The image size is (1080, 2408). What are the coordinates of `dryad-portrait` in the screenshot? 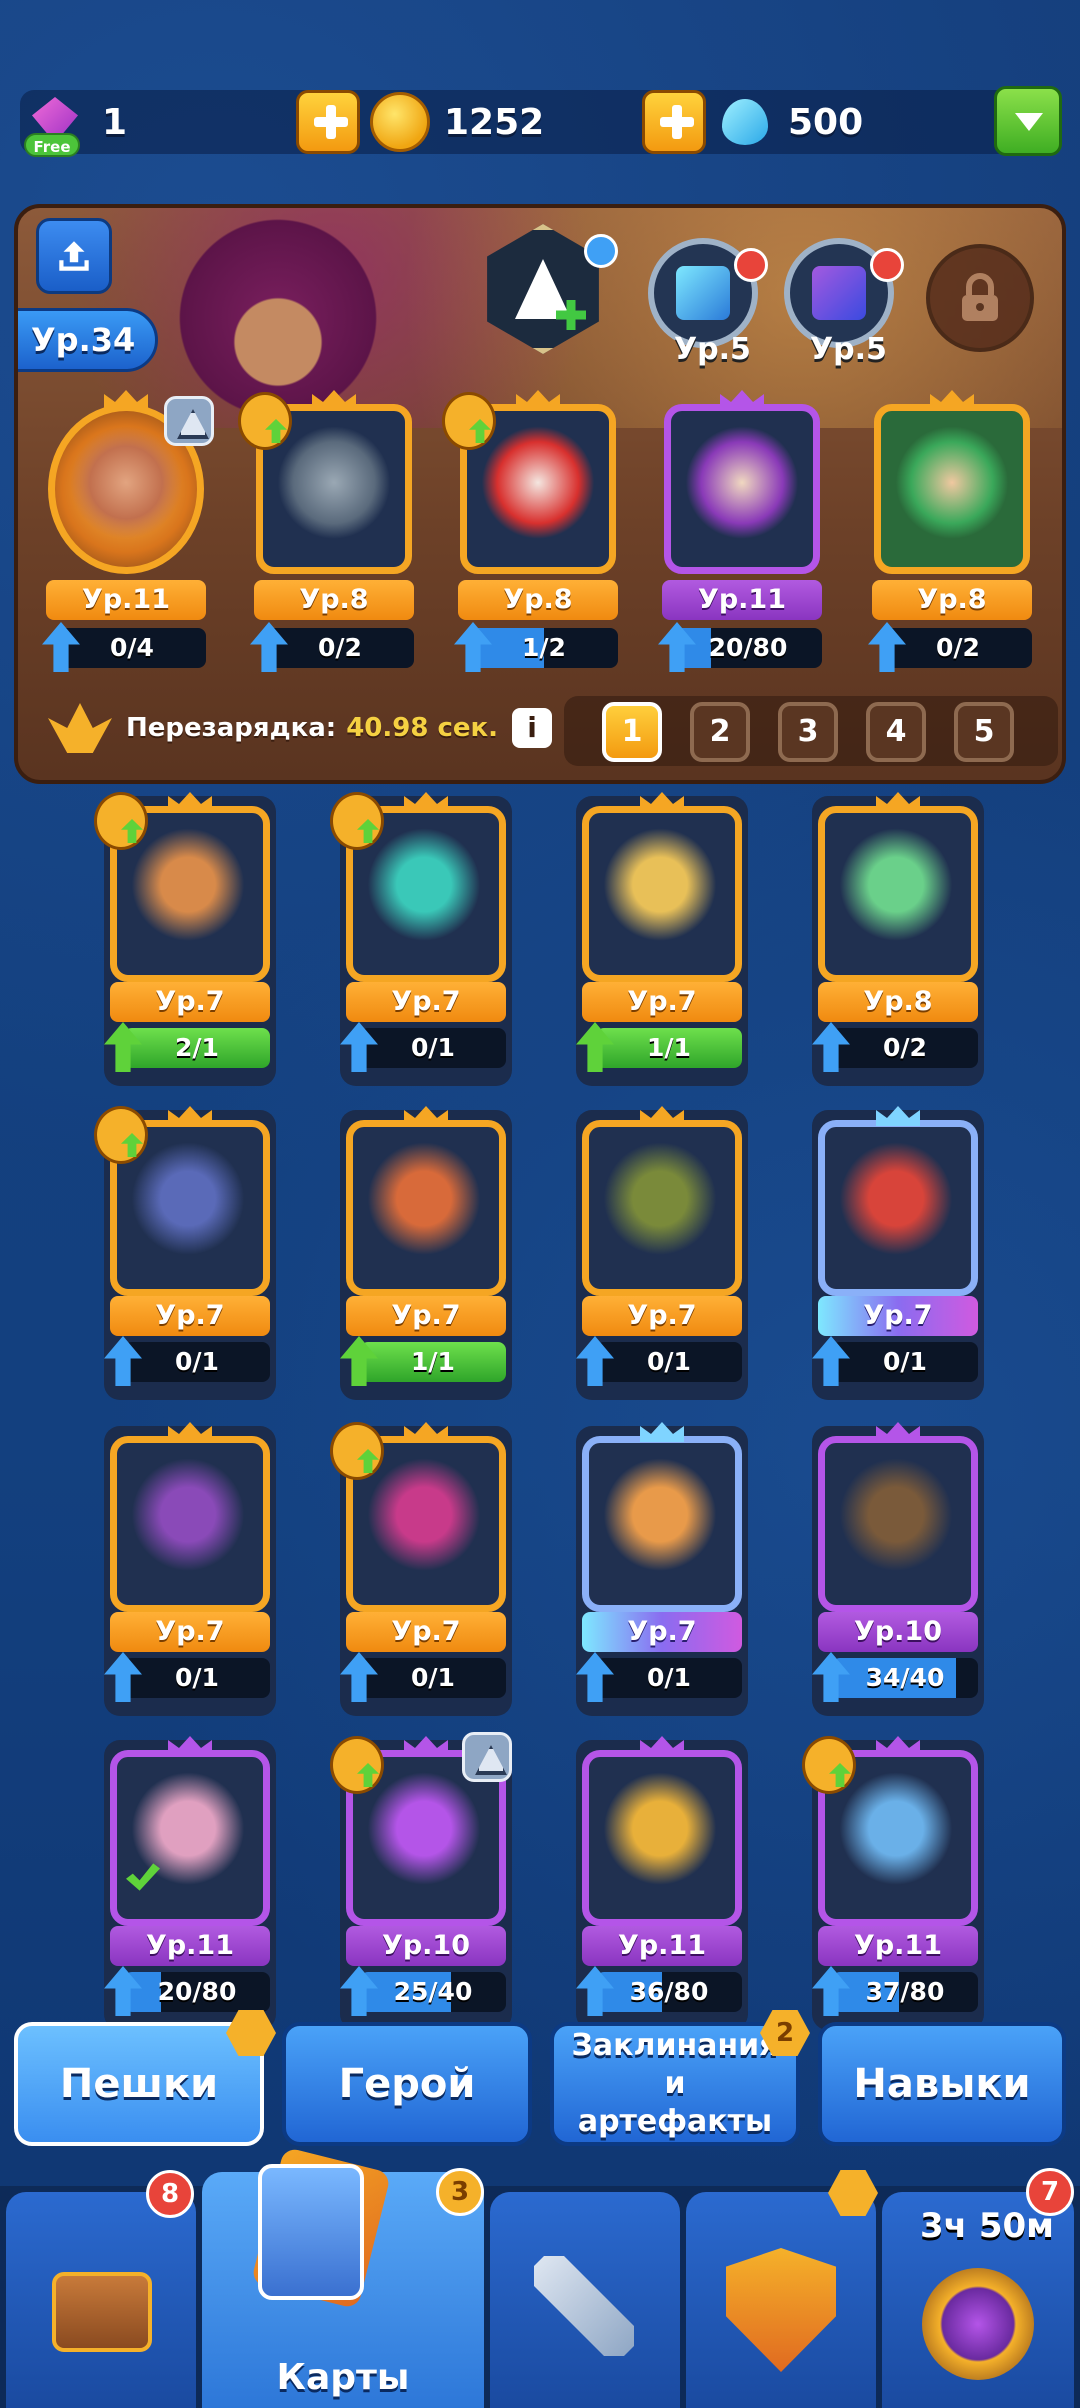 It's located at (952, 489).